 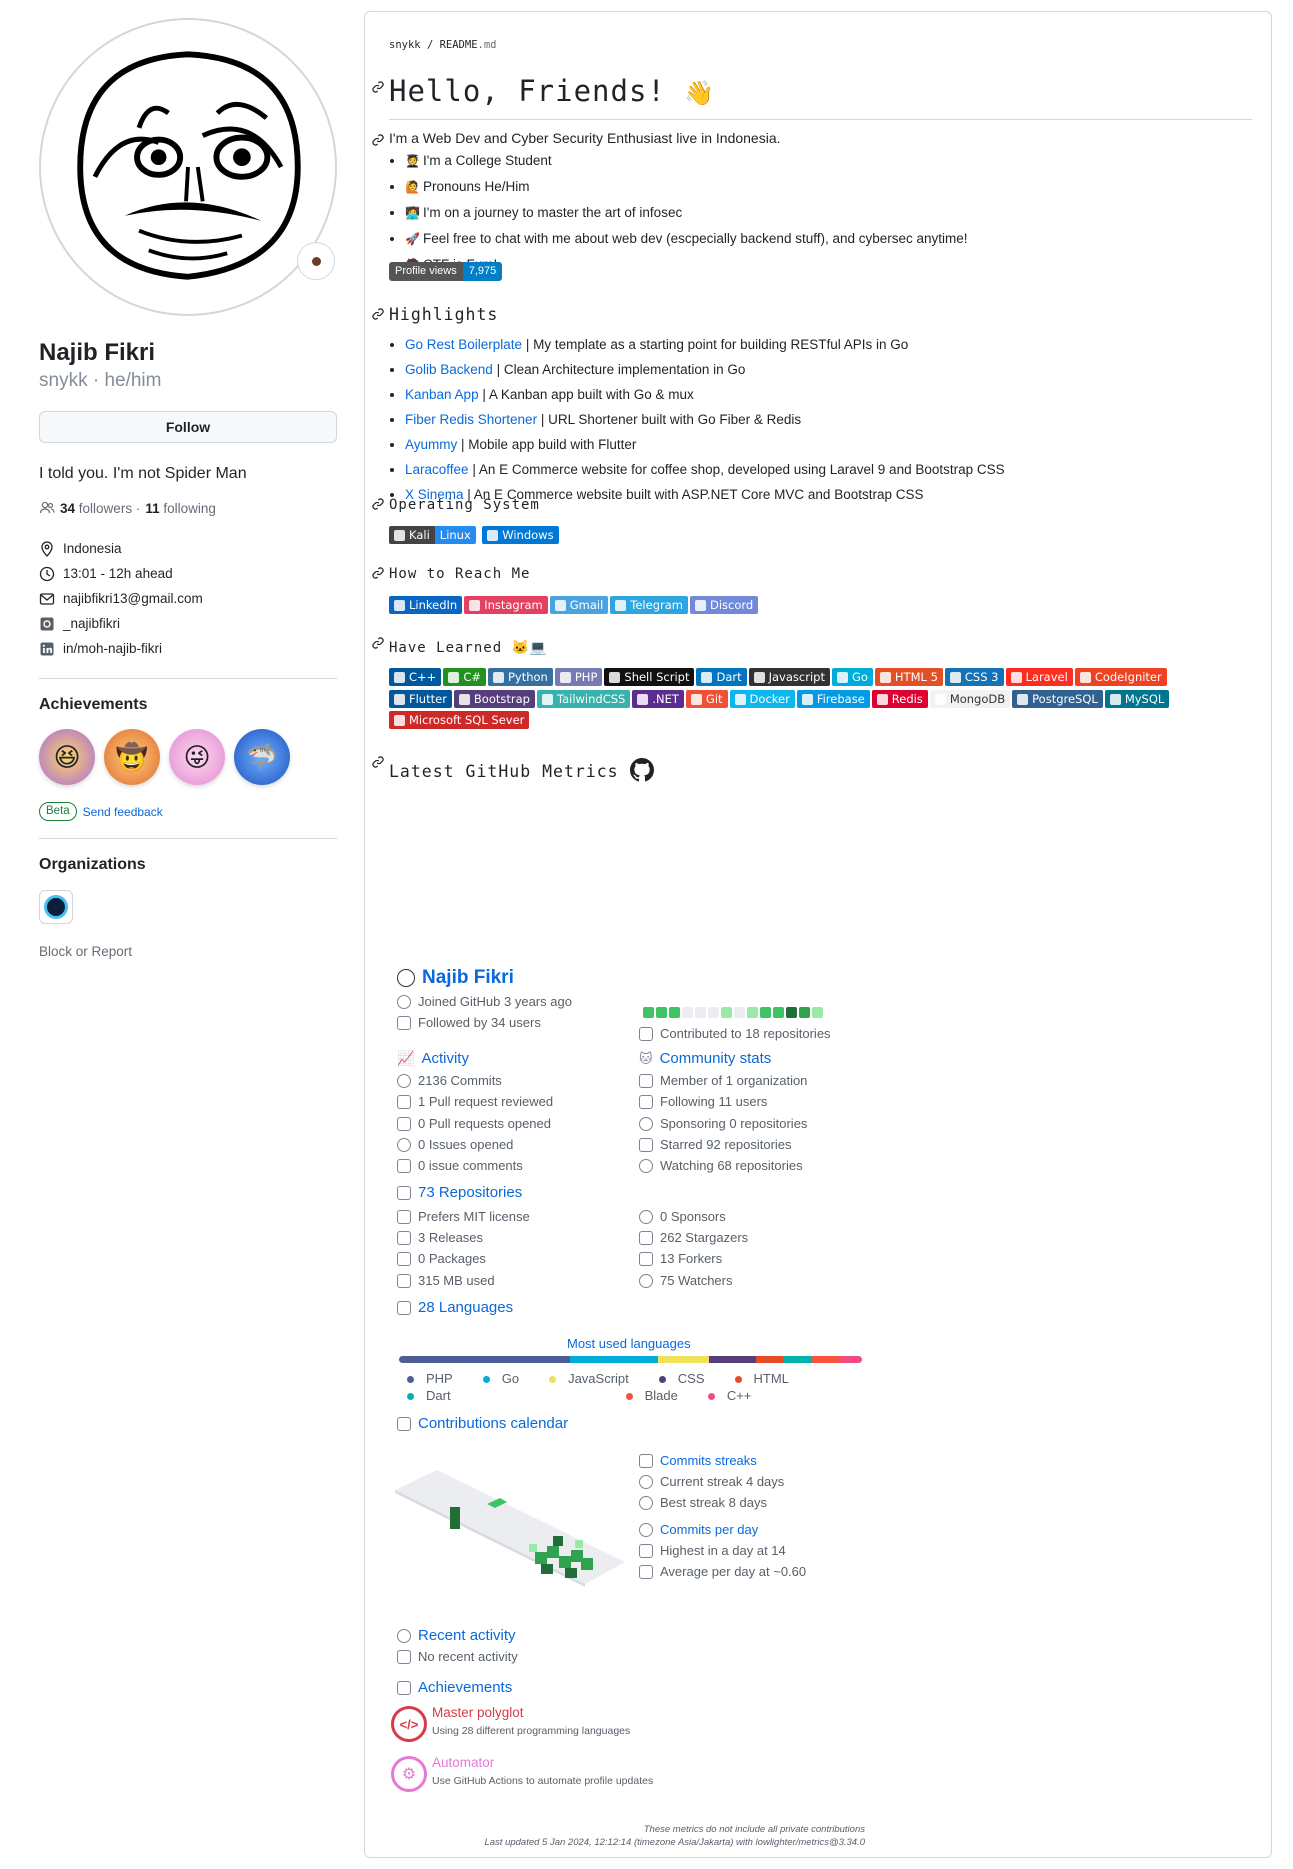 What do you see at coordinates (455, 1144) in the screenshot?
I see `issues-row: 0 Issues opened` at bounding box center [455, 1144].